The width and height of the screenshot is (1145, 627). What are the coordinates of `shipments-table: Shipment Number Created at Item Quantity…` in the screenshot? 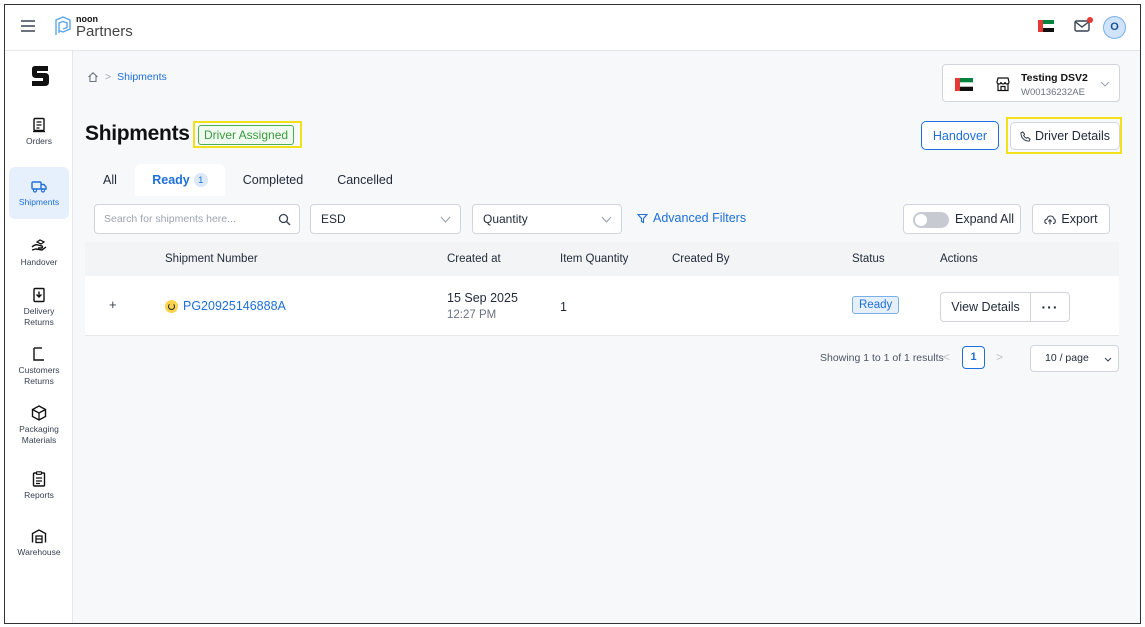 It's located at (602, 289).